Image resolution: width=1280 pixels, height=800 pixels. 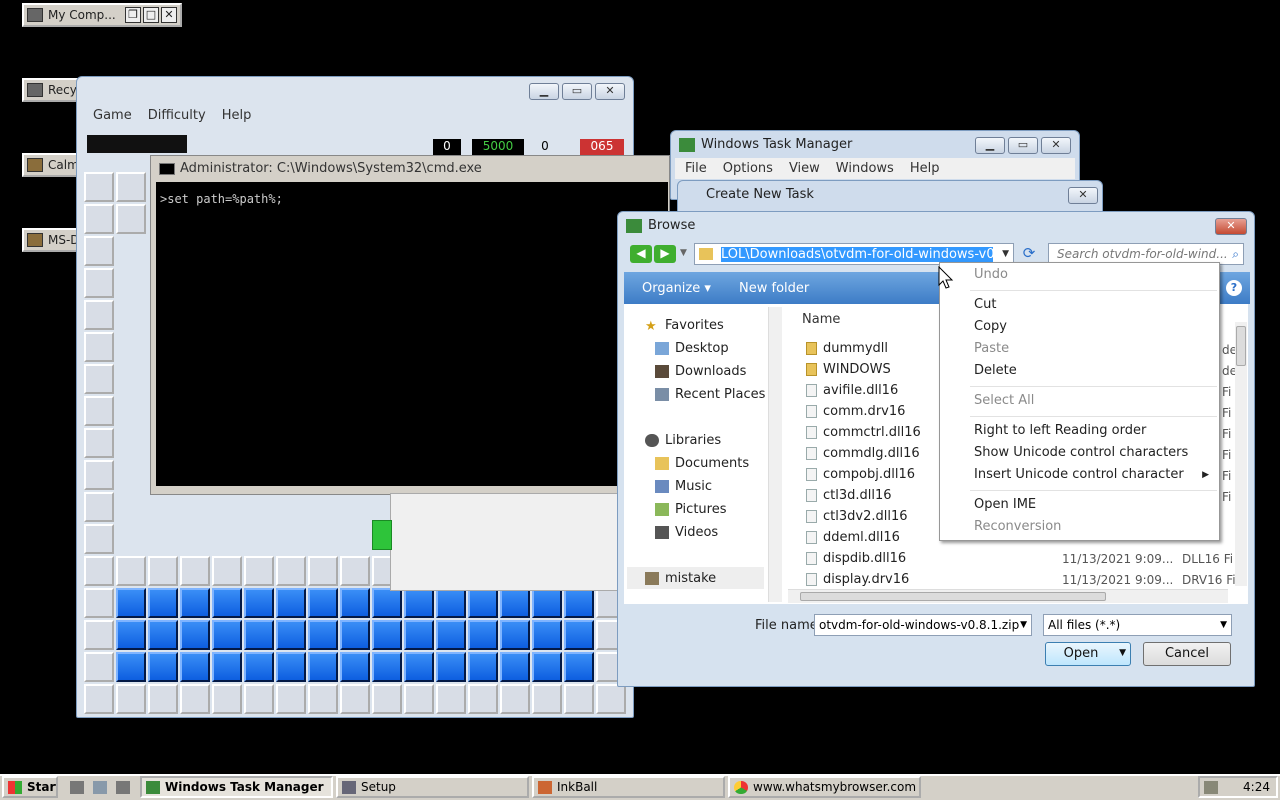 I want to click on menu-item-show-unicode: Show Unicode control characters, so click(x=1079, y=453).